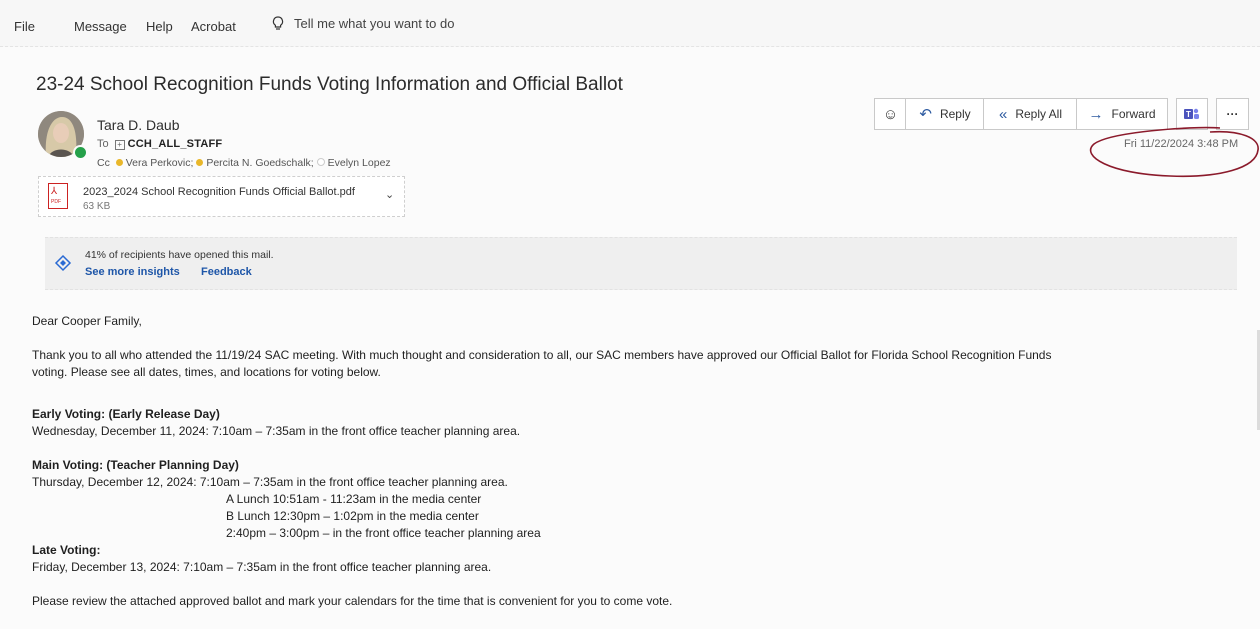 The width and height of the screenshot is (1260, 629). What do you see at coordinates (66, 550) in the screenshot?
I see `late-voting-heading: Late Voting:` at bounding box center [66, 550].